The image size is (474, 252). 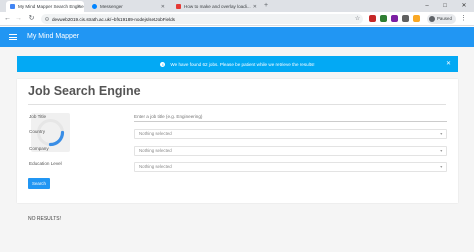 I want to click on education-select: Nothing selected ▼, so click(x=290, y=167).